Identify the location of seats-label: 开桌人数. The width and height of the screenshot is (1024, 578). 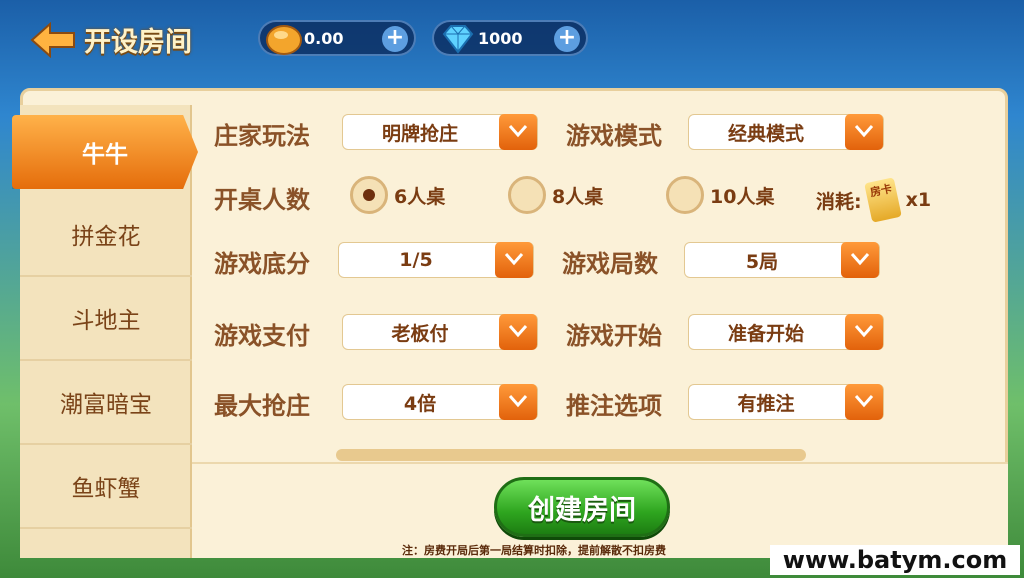
(262, 200).